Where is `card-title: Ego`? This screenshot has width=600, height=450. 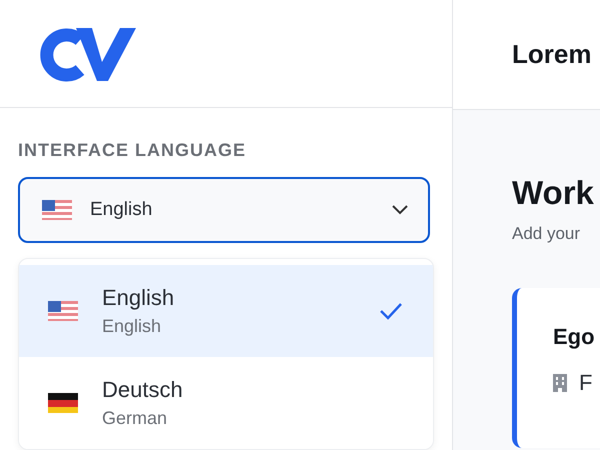
card-title: Ego is located at coordinates (574, 337).